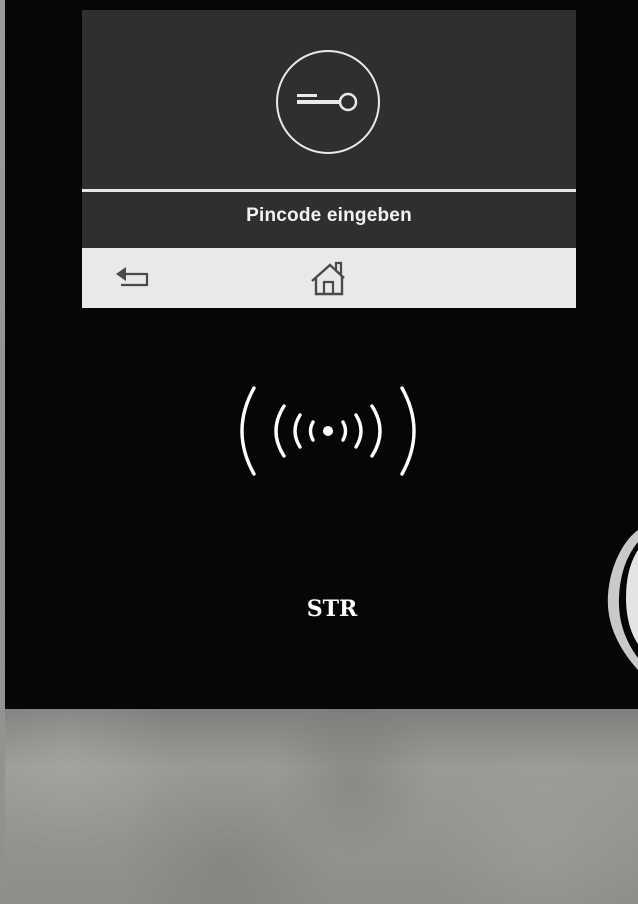  What do you see at coordinates (622, 600) in the screenshot?
I see `door-handle` at bounding box center [622, 600].